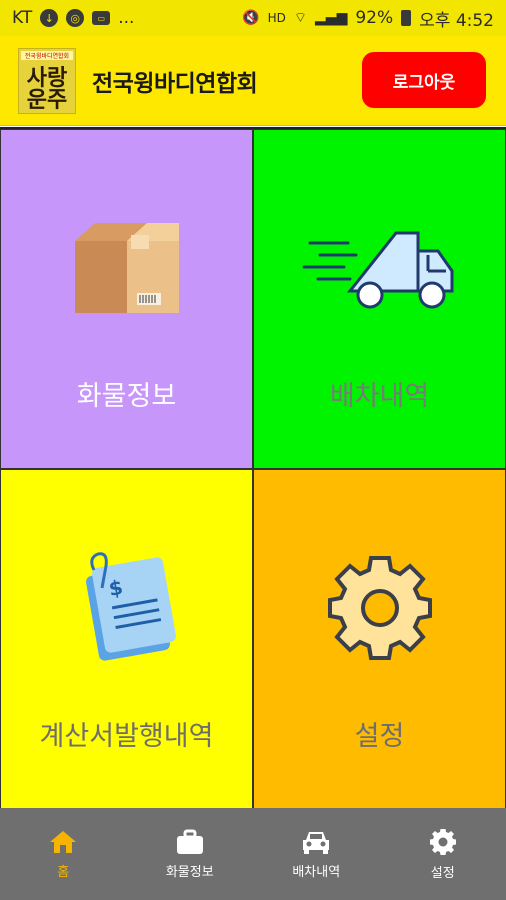  I want to click on nav-label: 화물정보, so click(189, 872).